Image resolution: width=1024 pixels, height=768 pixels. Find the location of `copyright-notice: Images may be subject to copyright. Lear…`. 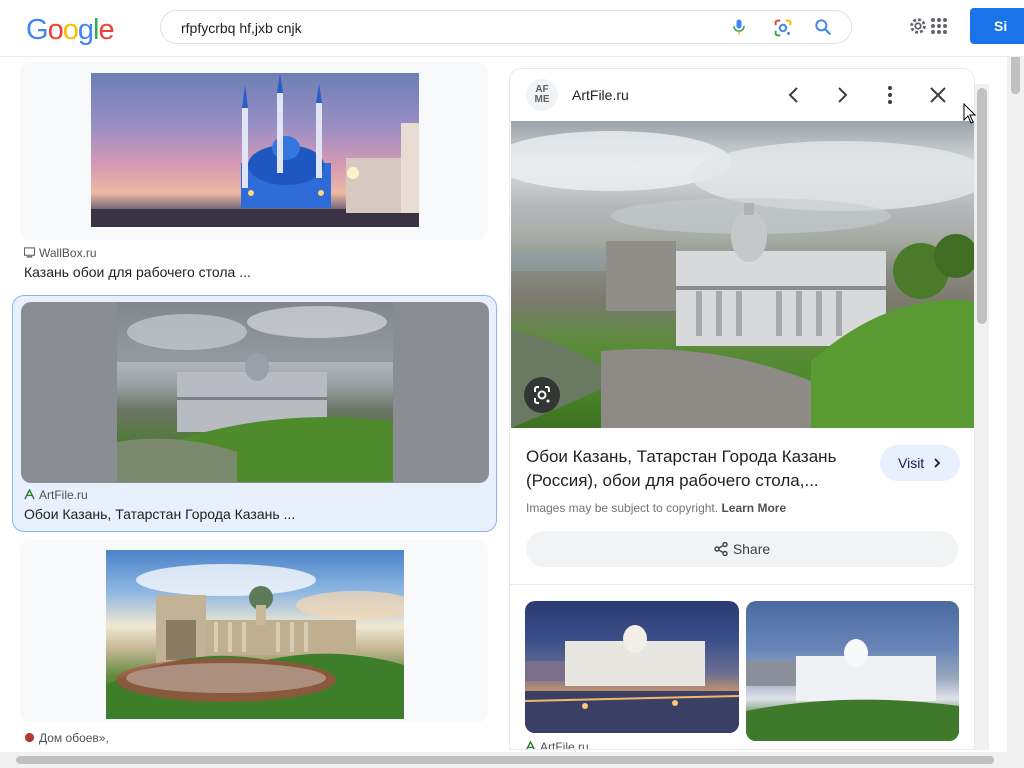

copyright-notice: Images may be subject to copyright. Lear… is located at coordinates (656, 508).